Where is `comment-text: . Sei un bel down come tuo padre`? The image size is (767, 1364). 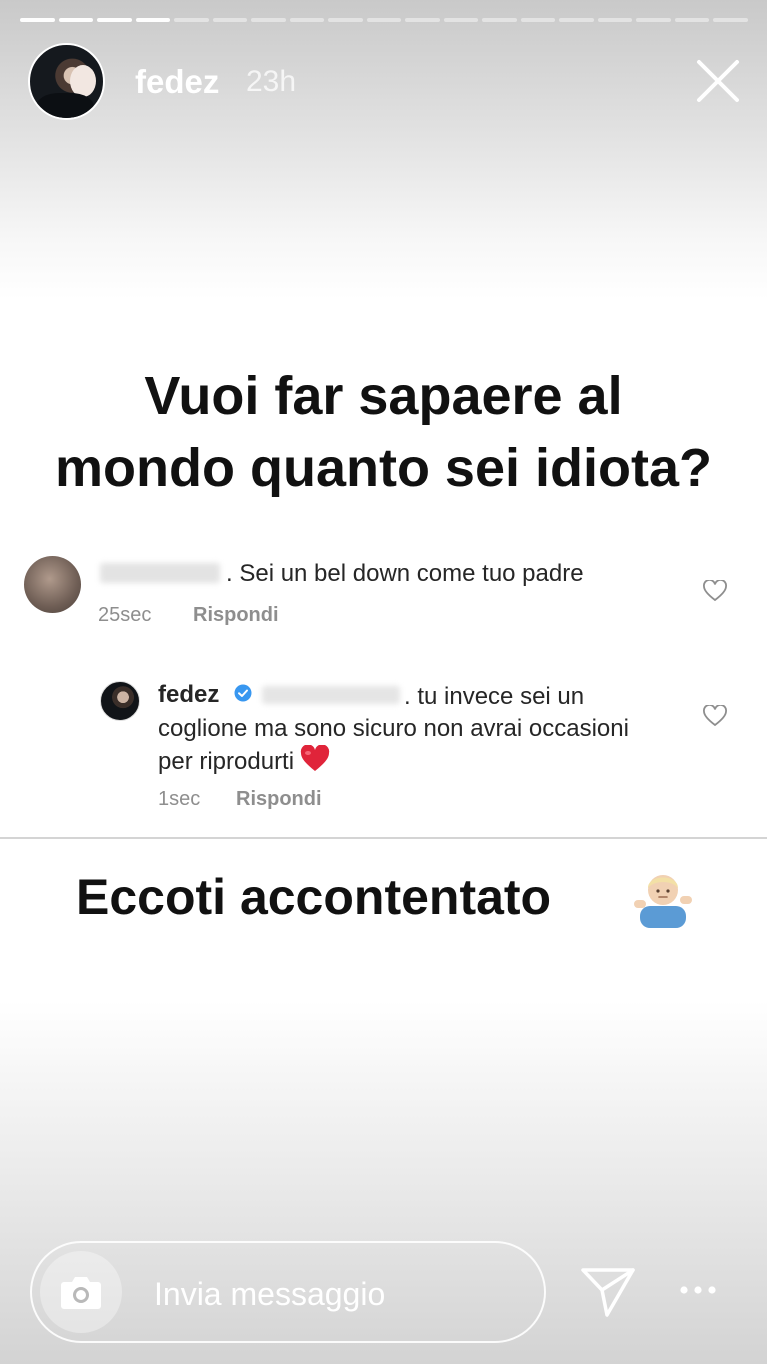
comment-text: . Sei un bel down come tuo padre is located at coordinates (405, 573).